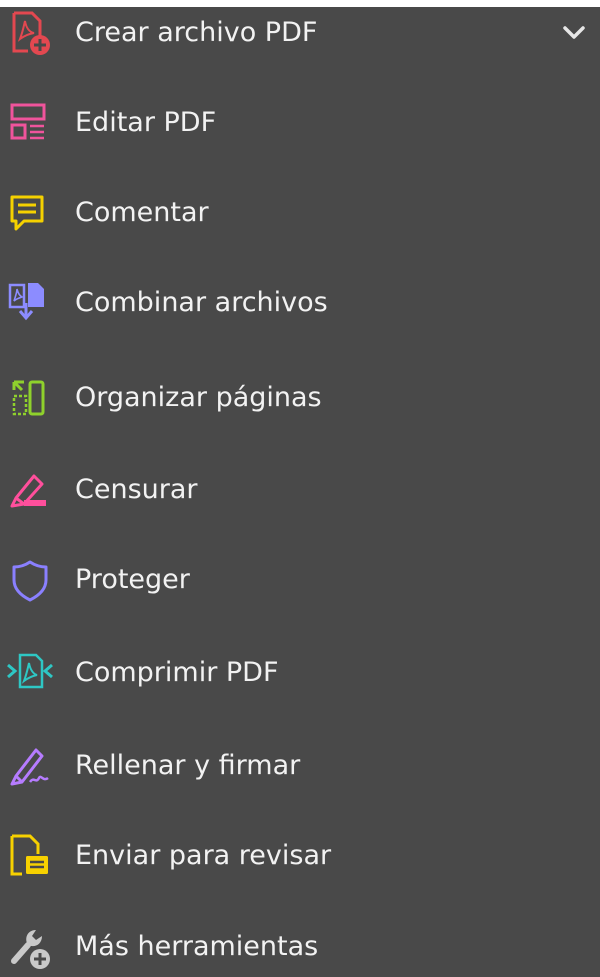 The width and height of the screenshot is (600, 977). Describe the element at coordinates (30, 303) in the screenshot. I see `combine-files-icon` at that location.